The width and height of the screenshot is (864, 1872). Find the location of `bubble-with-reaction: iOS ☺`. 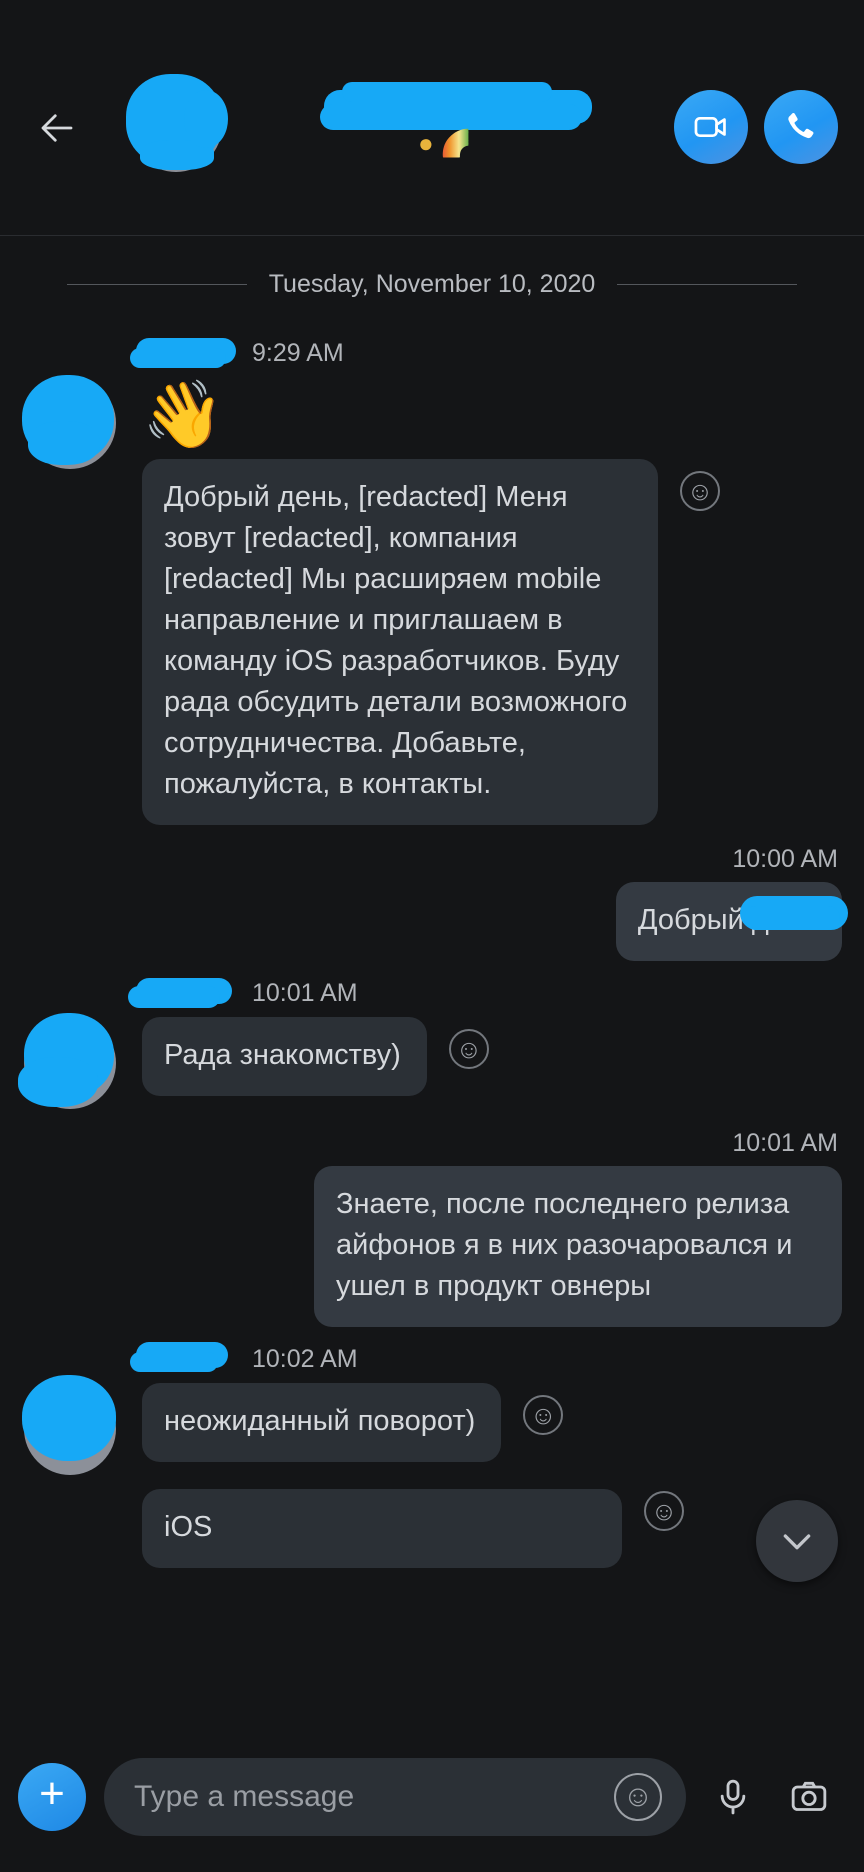

bubble-with-reaction: iOS ☺ is located at coordinates (413, 1528).